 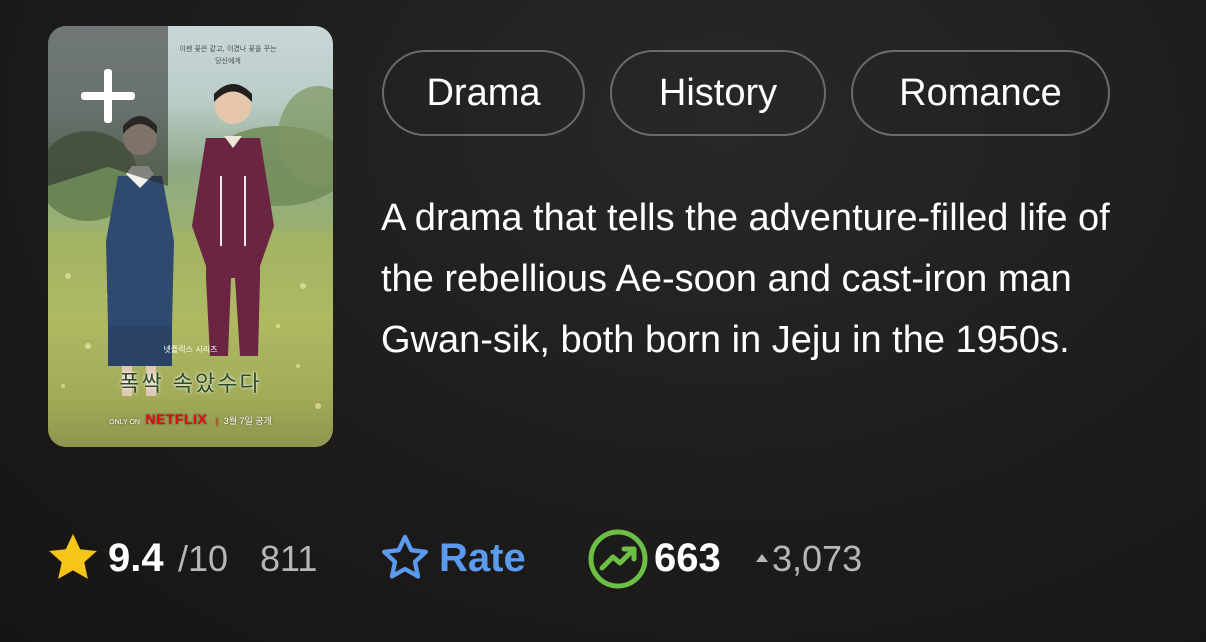 What do you see at coordinates (482, 558) in the screenshot?
I see `rate-label: Rate` at bounding box center [482, 558].